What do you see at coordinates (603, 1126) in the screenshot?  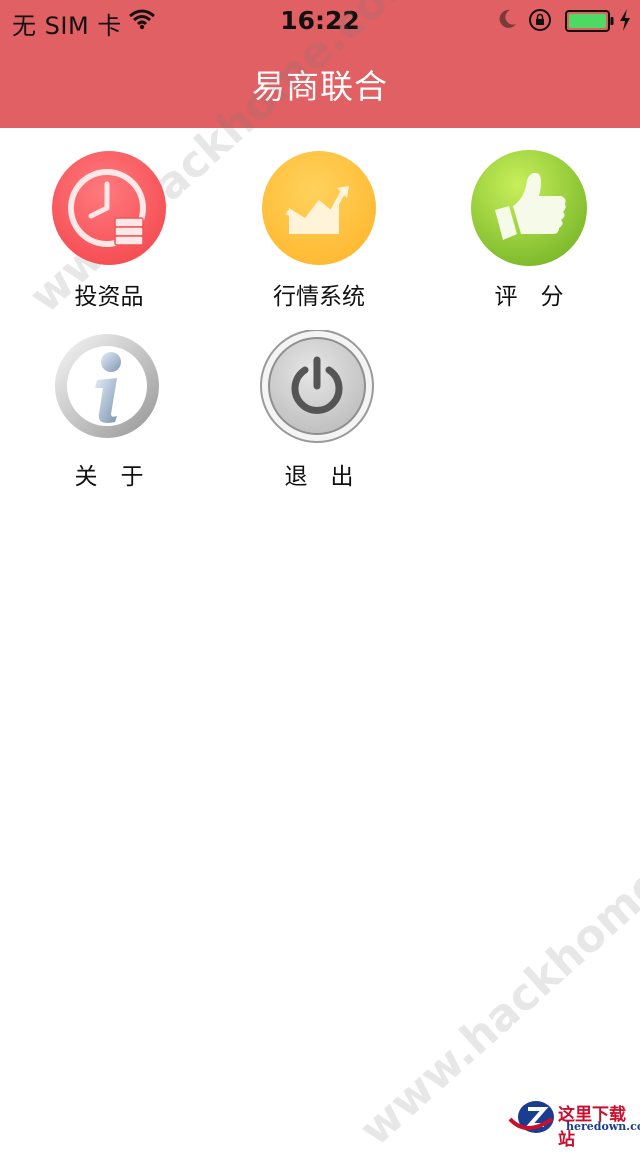 I see `corner-watermark-url: heredown.com` at bounding box center [603, 1126].